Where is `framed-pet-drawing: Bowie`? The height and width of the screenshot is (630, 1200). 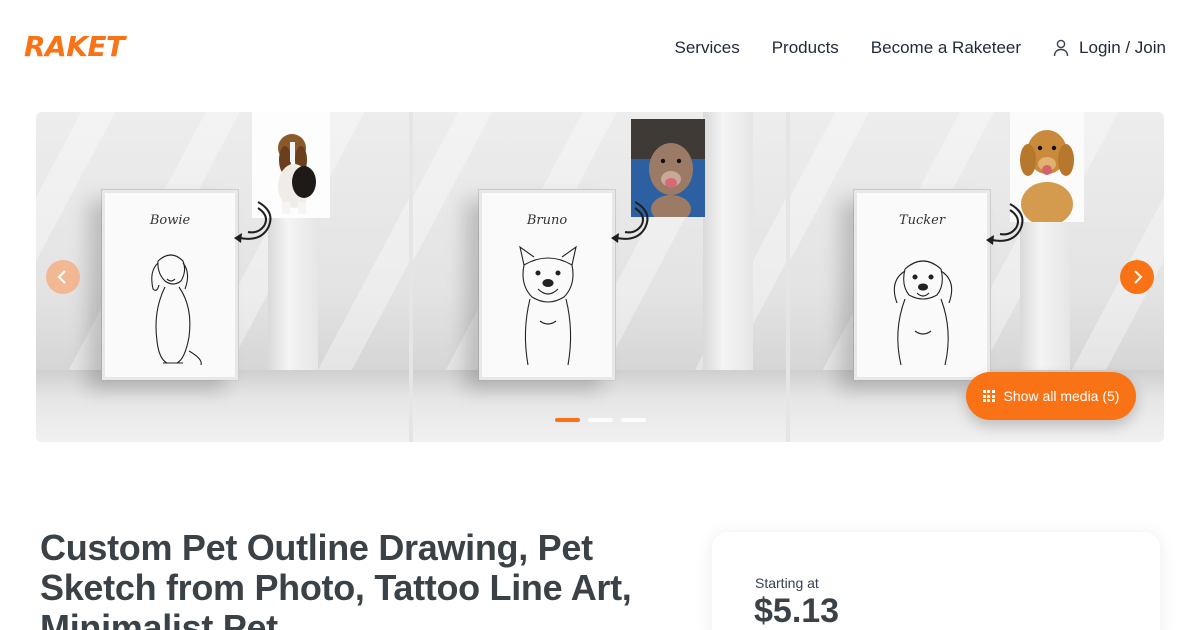
framed-pet-drawing: Bowie is located at coordinates (170, 285).